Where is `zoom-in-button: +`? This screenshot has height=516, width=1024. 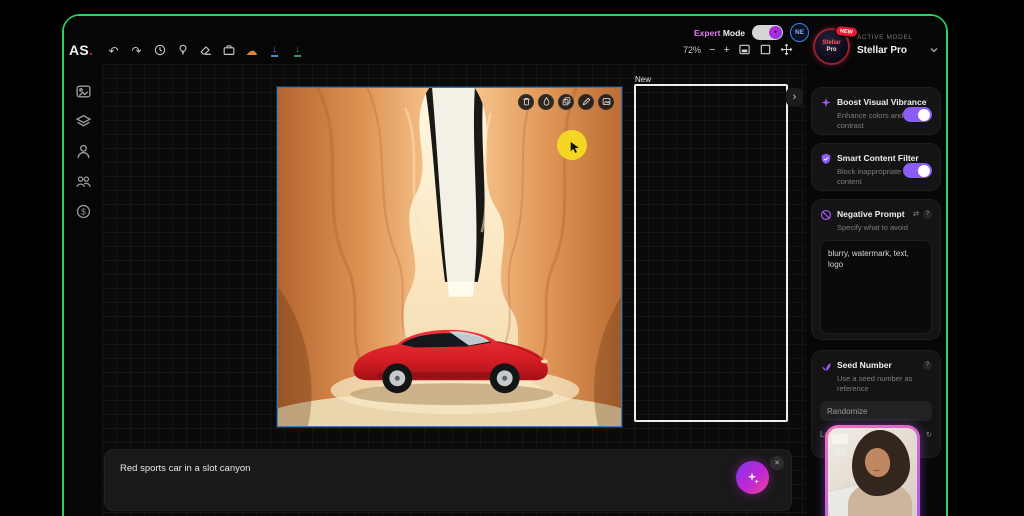 zoom-in-button: + is located at coordinates (726, 50).